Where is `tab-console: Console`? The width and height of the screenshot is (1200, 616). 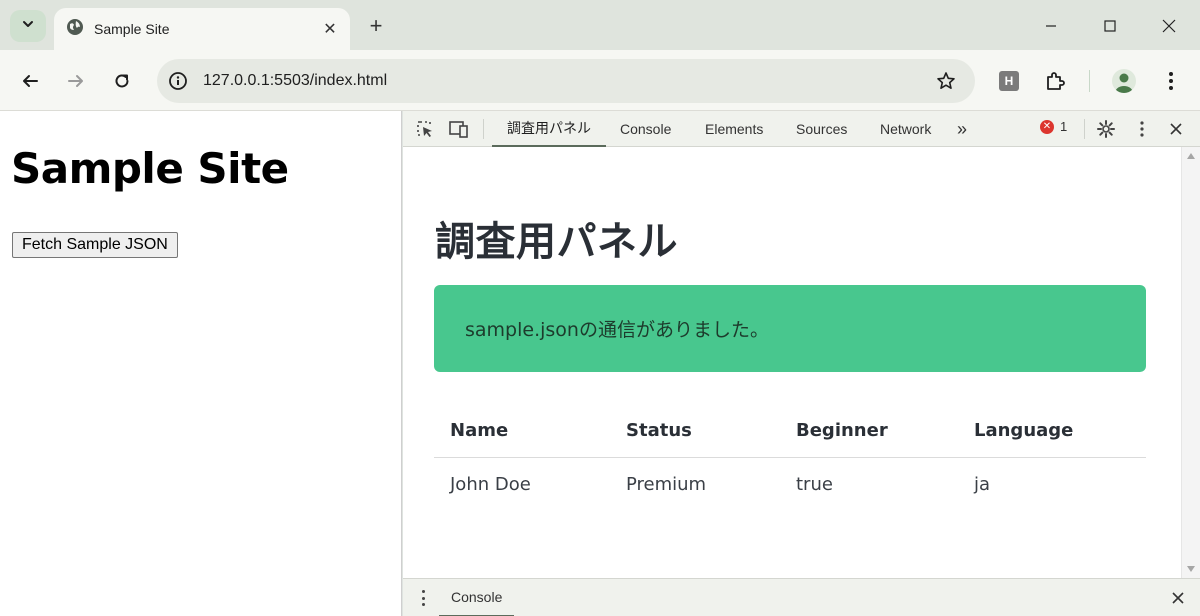
tab-console: Console is located at coordinates (645, 129).